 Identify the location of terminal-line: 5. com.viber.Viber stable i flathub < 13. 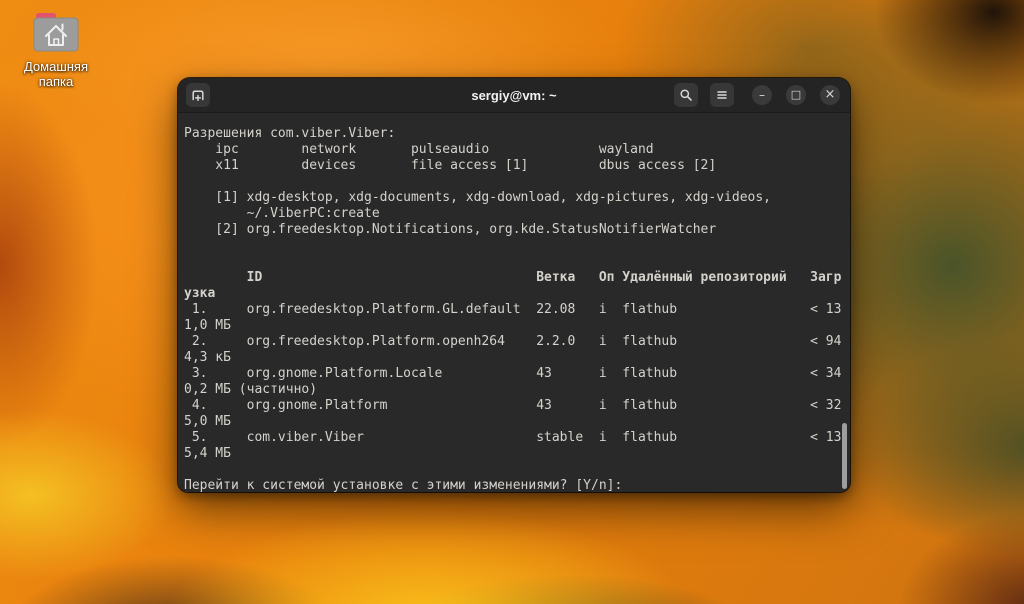
(513, 437).